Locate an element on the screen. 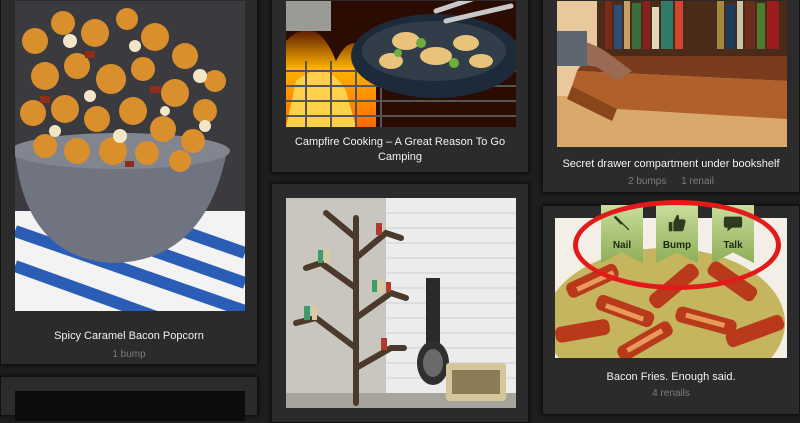  nail-icon is located at coordinates (621, 223).